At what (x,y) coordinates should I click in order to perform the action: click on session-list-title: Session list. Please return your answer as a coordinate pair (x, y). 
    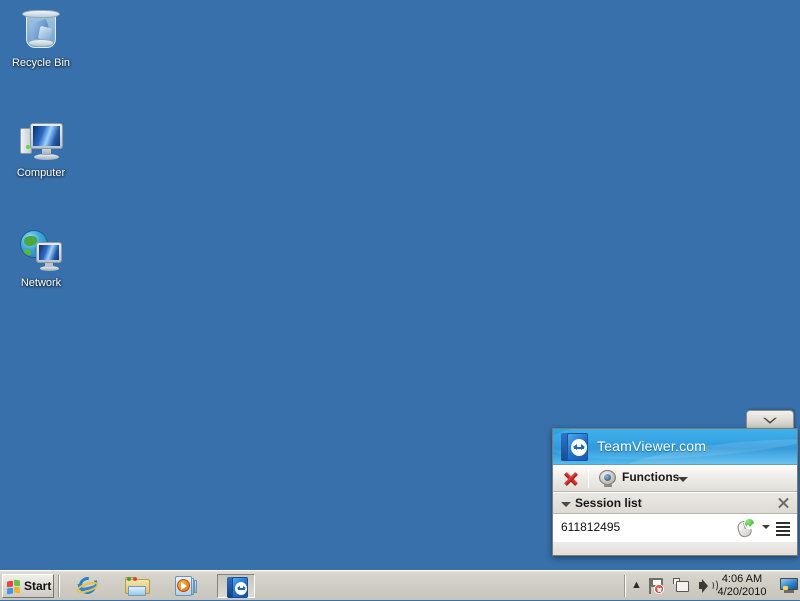
    Looking at the image, I should click on (608, 503).